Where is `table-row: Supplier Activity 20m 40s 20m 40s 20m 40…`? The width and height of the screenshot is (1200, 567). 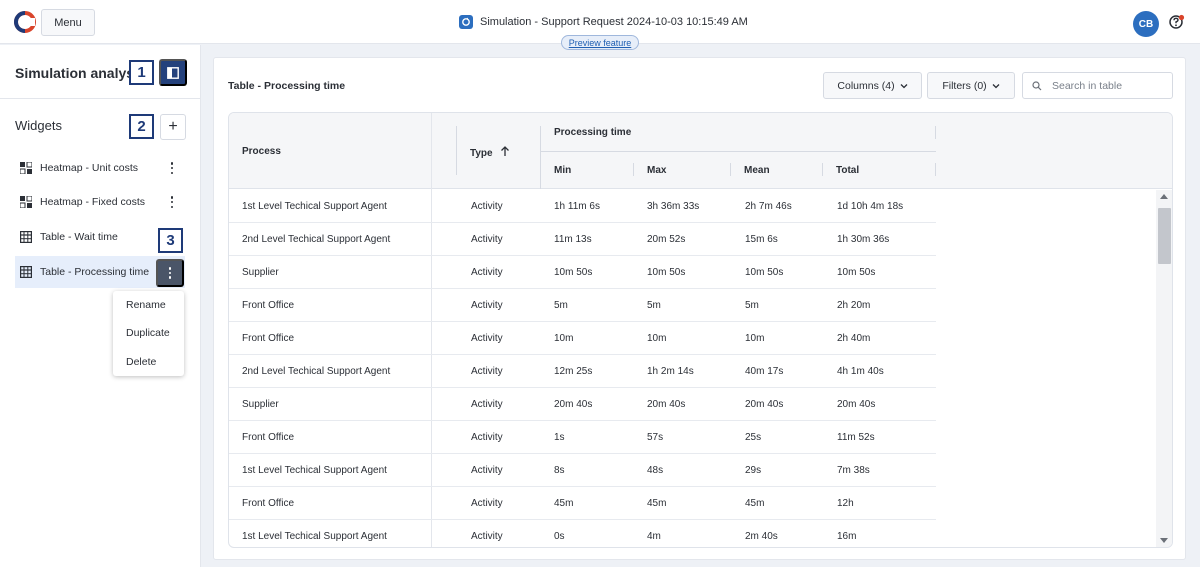
table-row: Supplier Activity 20m 40s 20m 40s 20m 40… is located at coordinates (582, 404).